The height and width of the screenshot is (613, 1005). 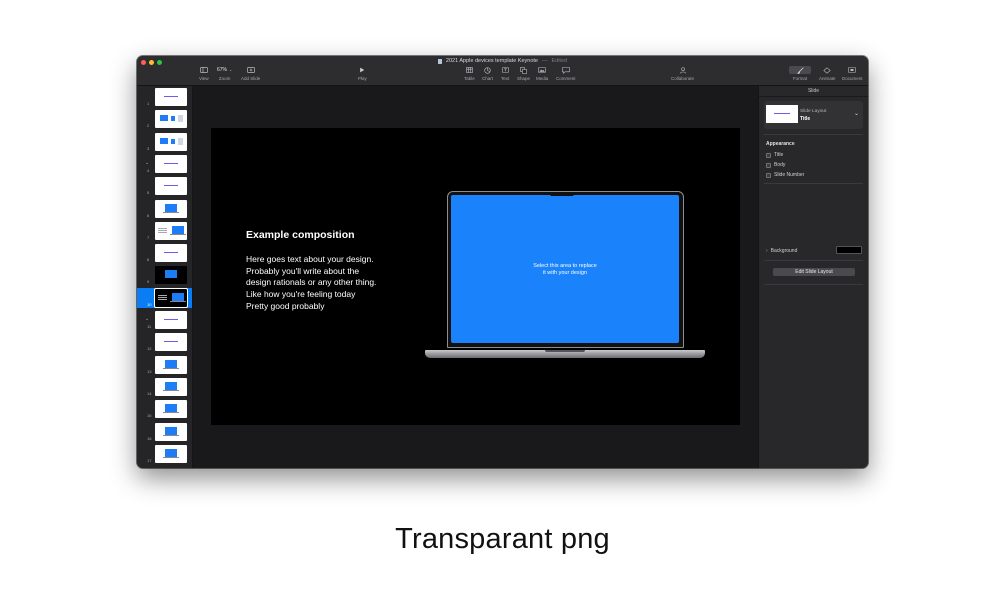 What do you see at coordinates (148, 126) in the screenshot?
I see `slide-number: 2` at bounding box center [148, 126].